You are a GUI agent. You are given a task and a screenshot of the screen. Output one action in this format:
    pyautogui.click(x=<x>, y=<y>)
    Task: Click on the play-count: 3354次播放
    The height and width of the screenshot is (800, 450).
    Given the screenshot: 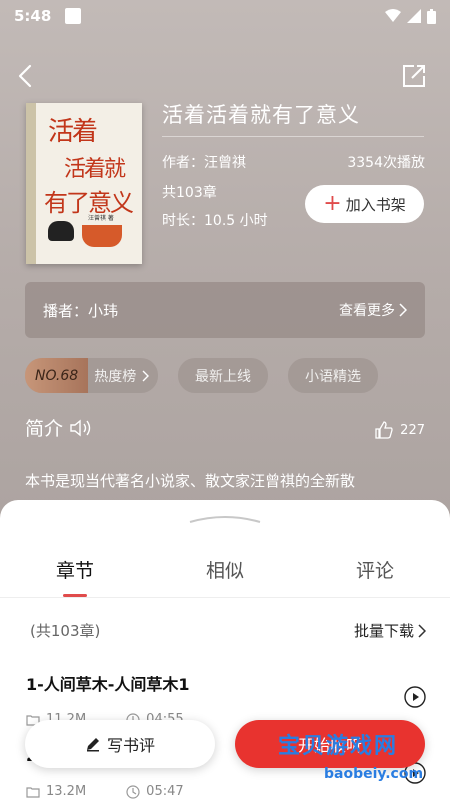 What is the action you would take?
    pyautogui.click(x=386, y=163)
    